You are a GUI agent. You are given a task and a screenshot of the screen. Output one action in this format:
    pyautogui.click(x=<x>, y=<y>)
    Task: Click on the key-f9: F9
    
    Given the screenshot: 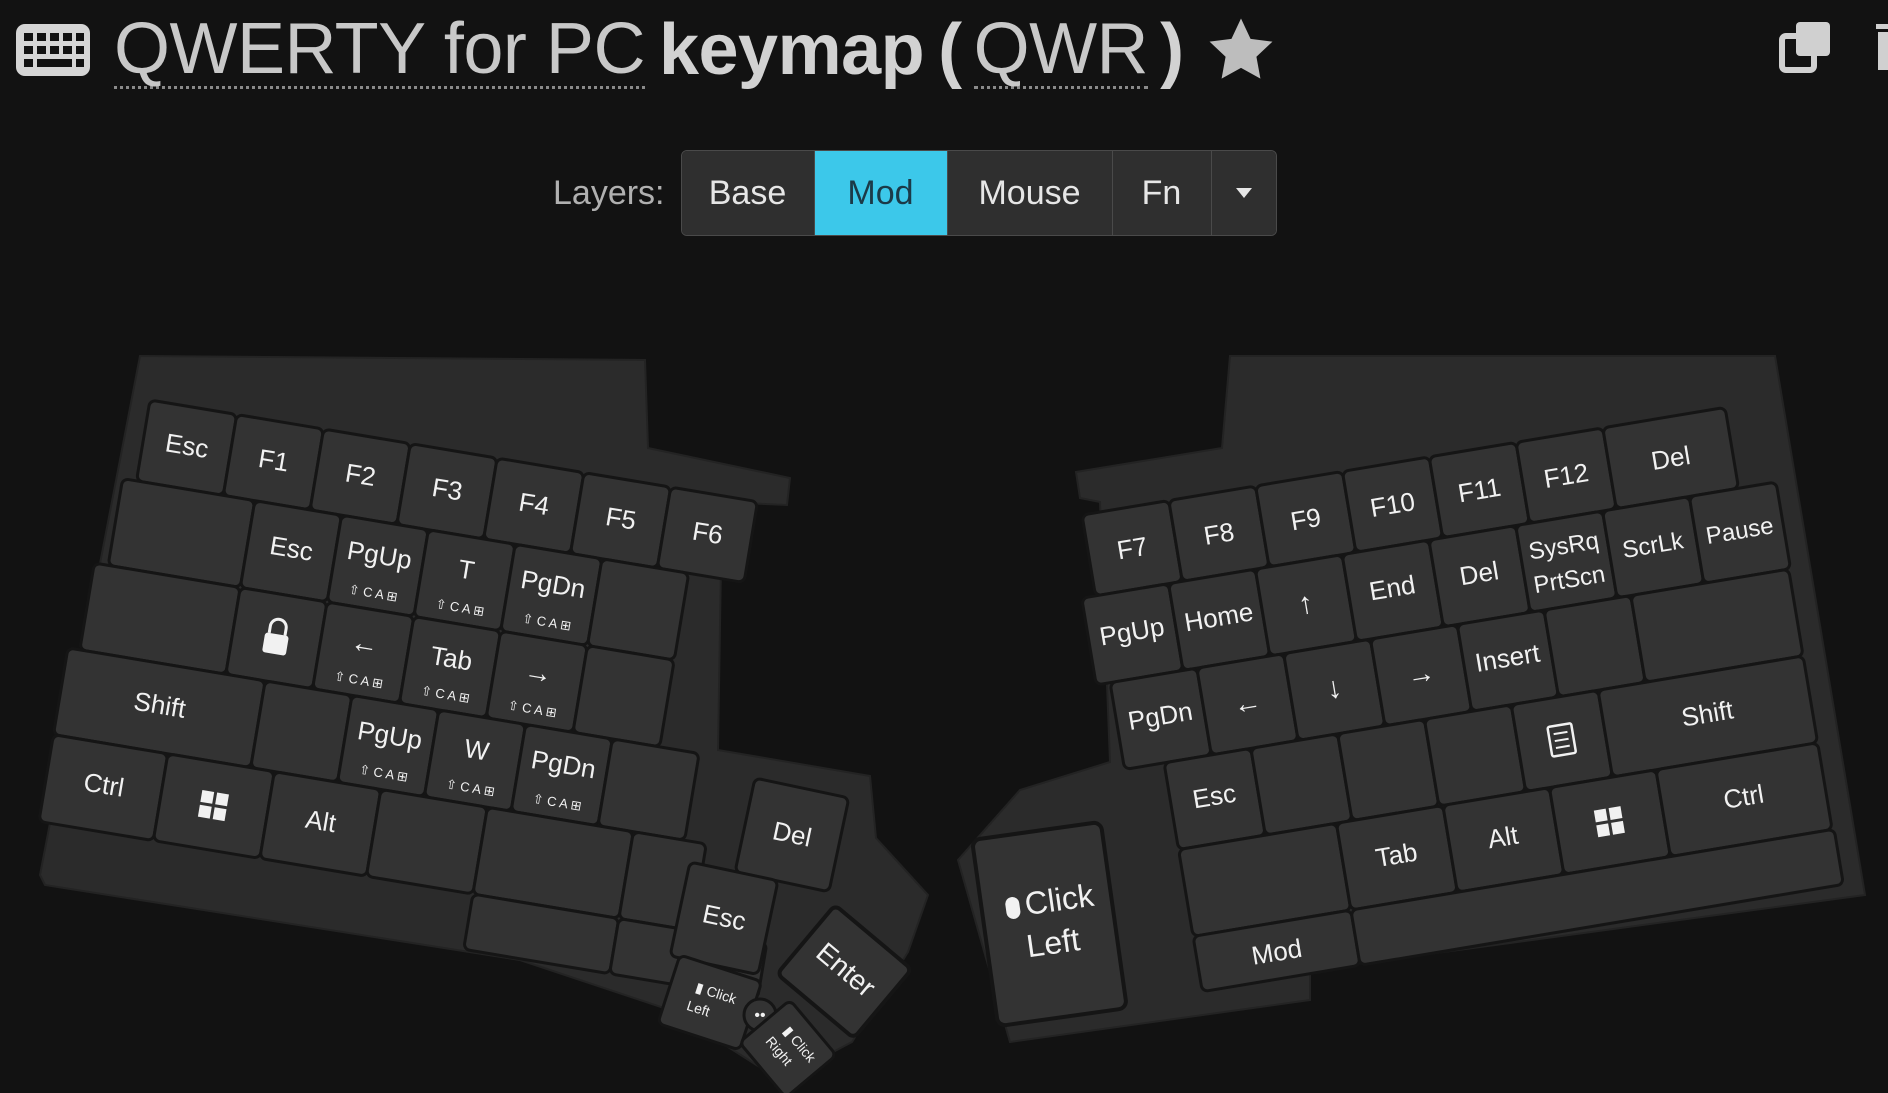 What is the action you would take?
    pyautogui.click(x=1305, y=519)
    